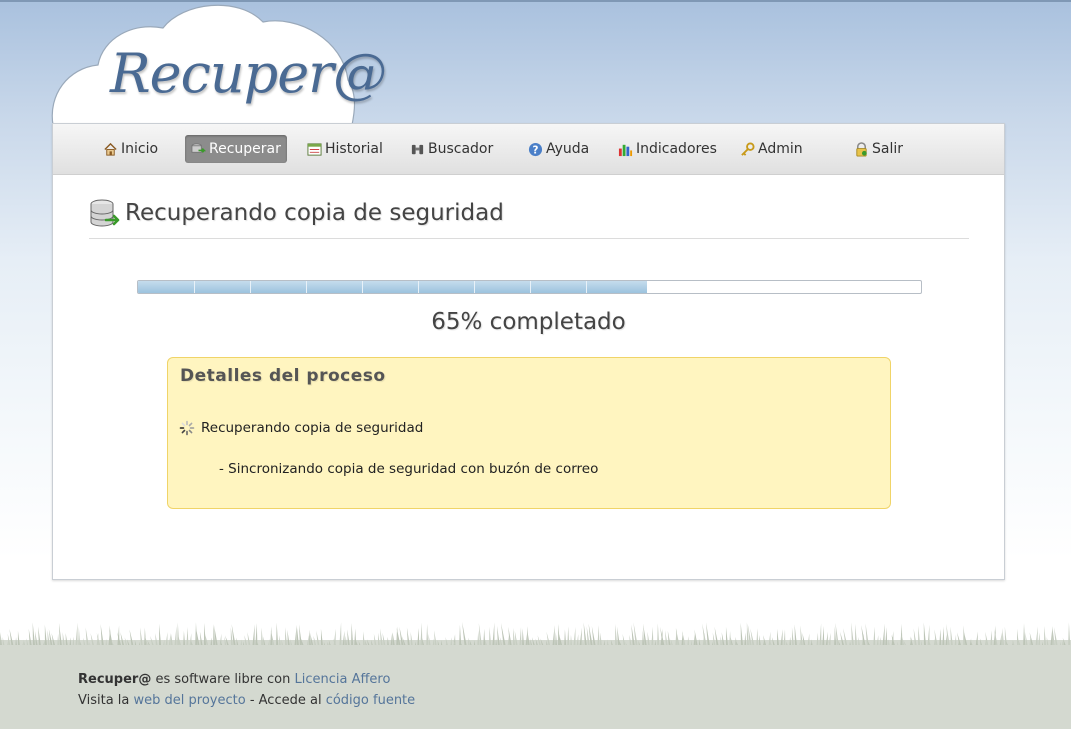 This screenshot has height=729, width=1071. I want to click on key-icon, so click(748, 148).